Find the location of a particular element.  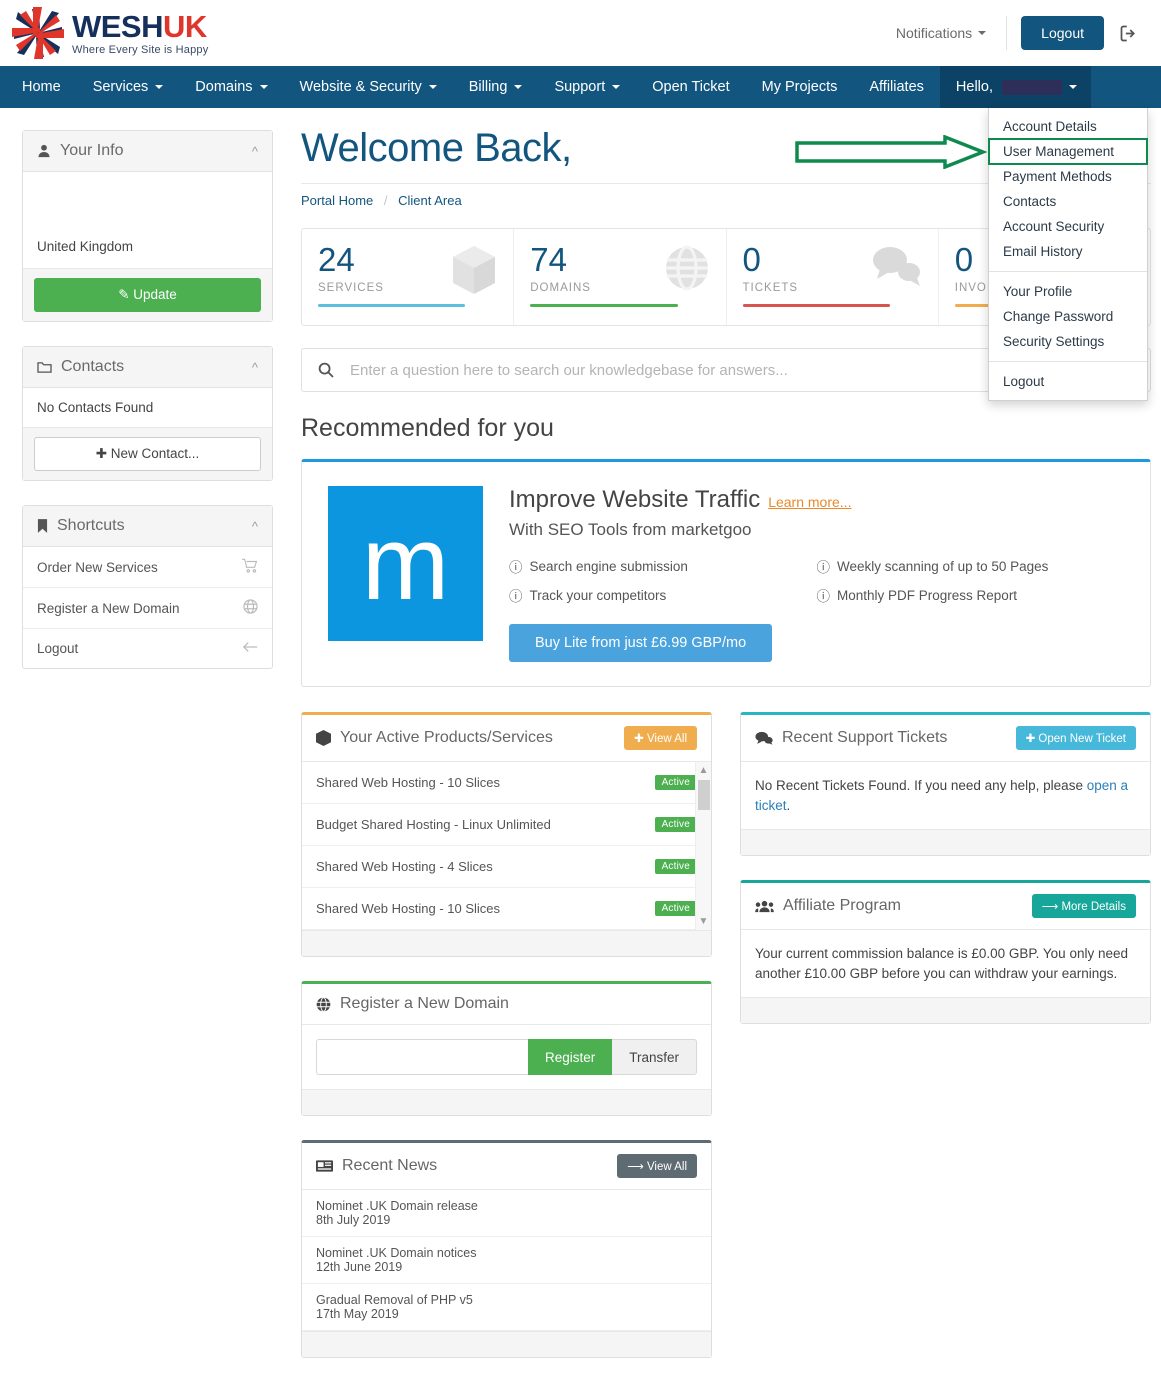

service-row: Shared Web Hosting - 4 Slices Active is located at coordinates (506, 867).